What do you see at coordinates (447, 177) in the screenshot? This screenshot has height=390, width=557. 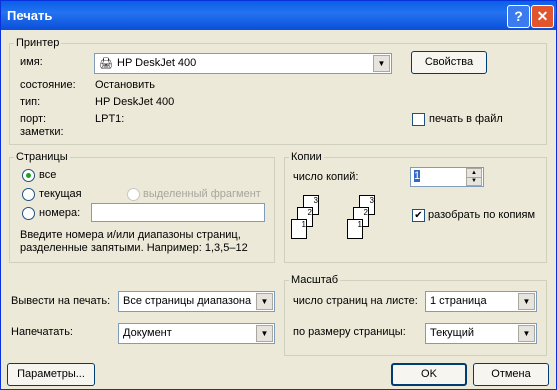 I see `copies-count-input: 1 ▲ ▼` at bounding box center [447, 177].